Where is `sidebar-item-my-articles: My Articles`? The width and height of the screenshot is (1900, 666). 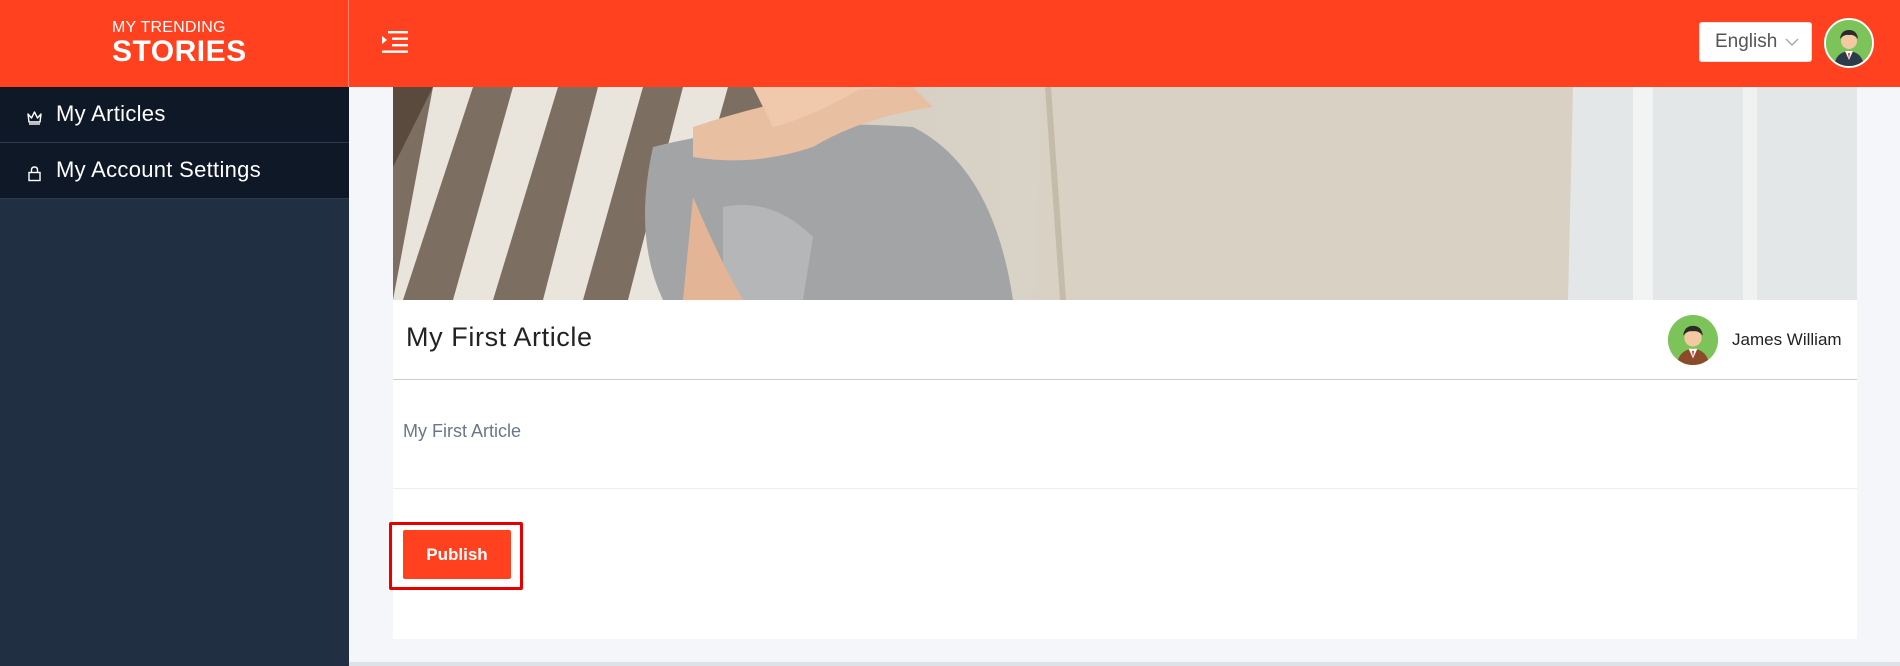 sidebar-item-my-articles: My Articles is located at coordinates (174, 115).